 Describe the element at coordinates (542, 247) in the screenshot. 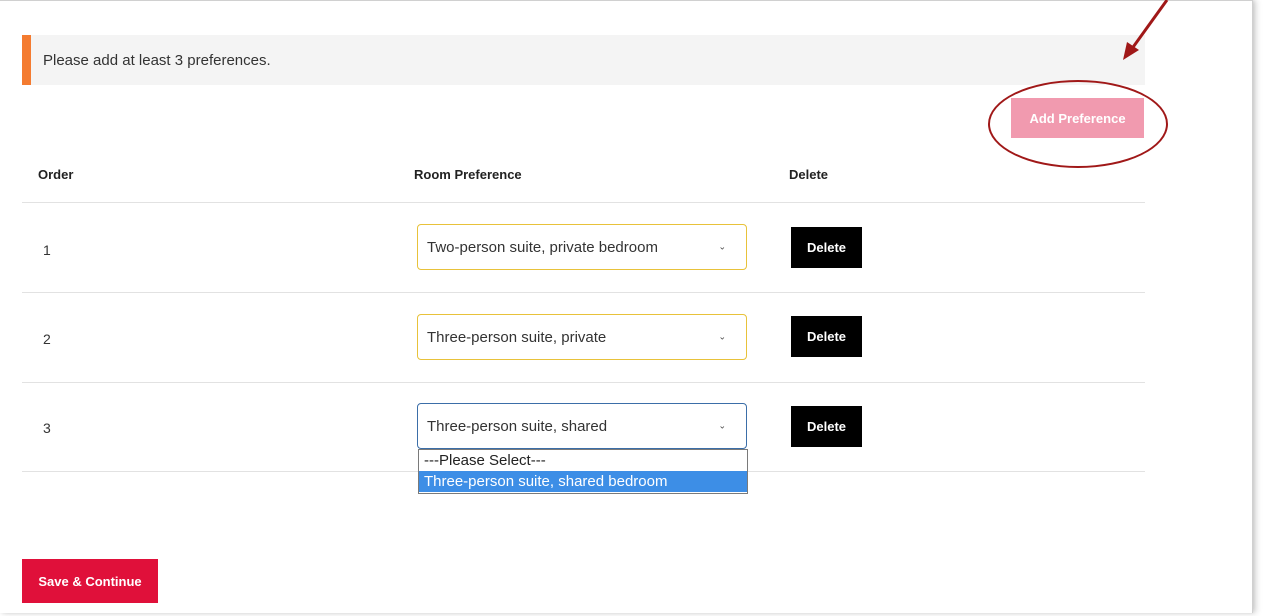

I see `select-value: Two-person suite, private bedroom` at that location.